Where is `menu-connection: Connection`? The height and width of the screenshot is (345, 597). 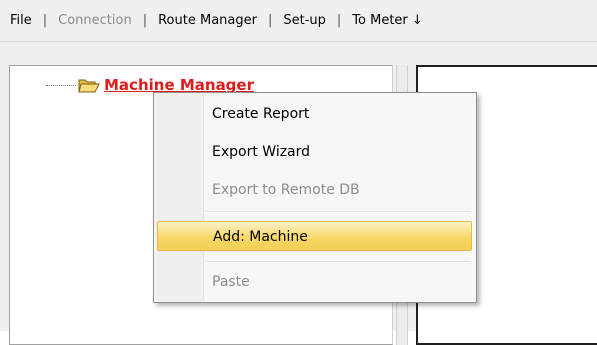
menu-connection: Connection is located at coordinates (95, 20).